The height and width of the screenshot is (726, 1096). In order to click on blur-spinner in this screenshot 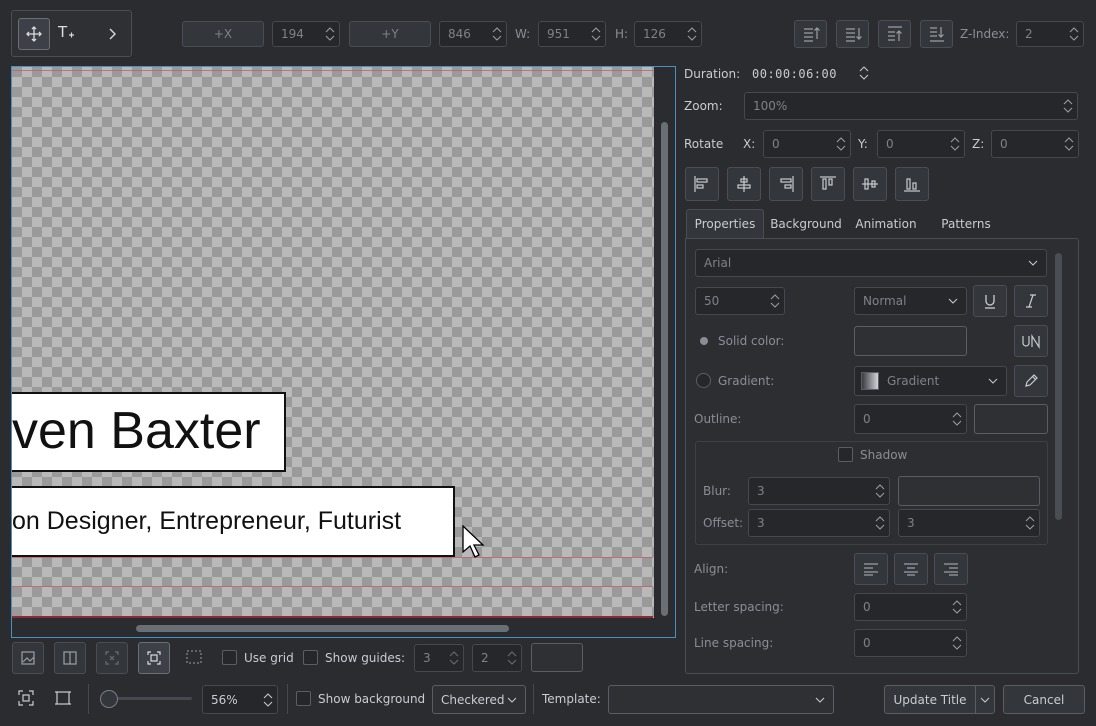, I will do `click(880, 491)`.